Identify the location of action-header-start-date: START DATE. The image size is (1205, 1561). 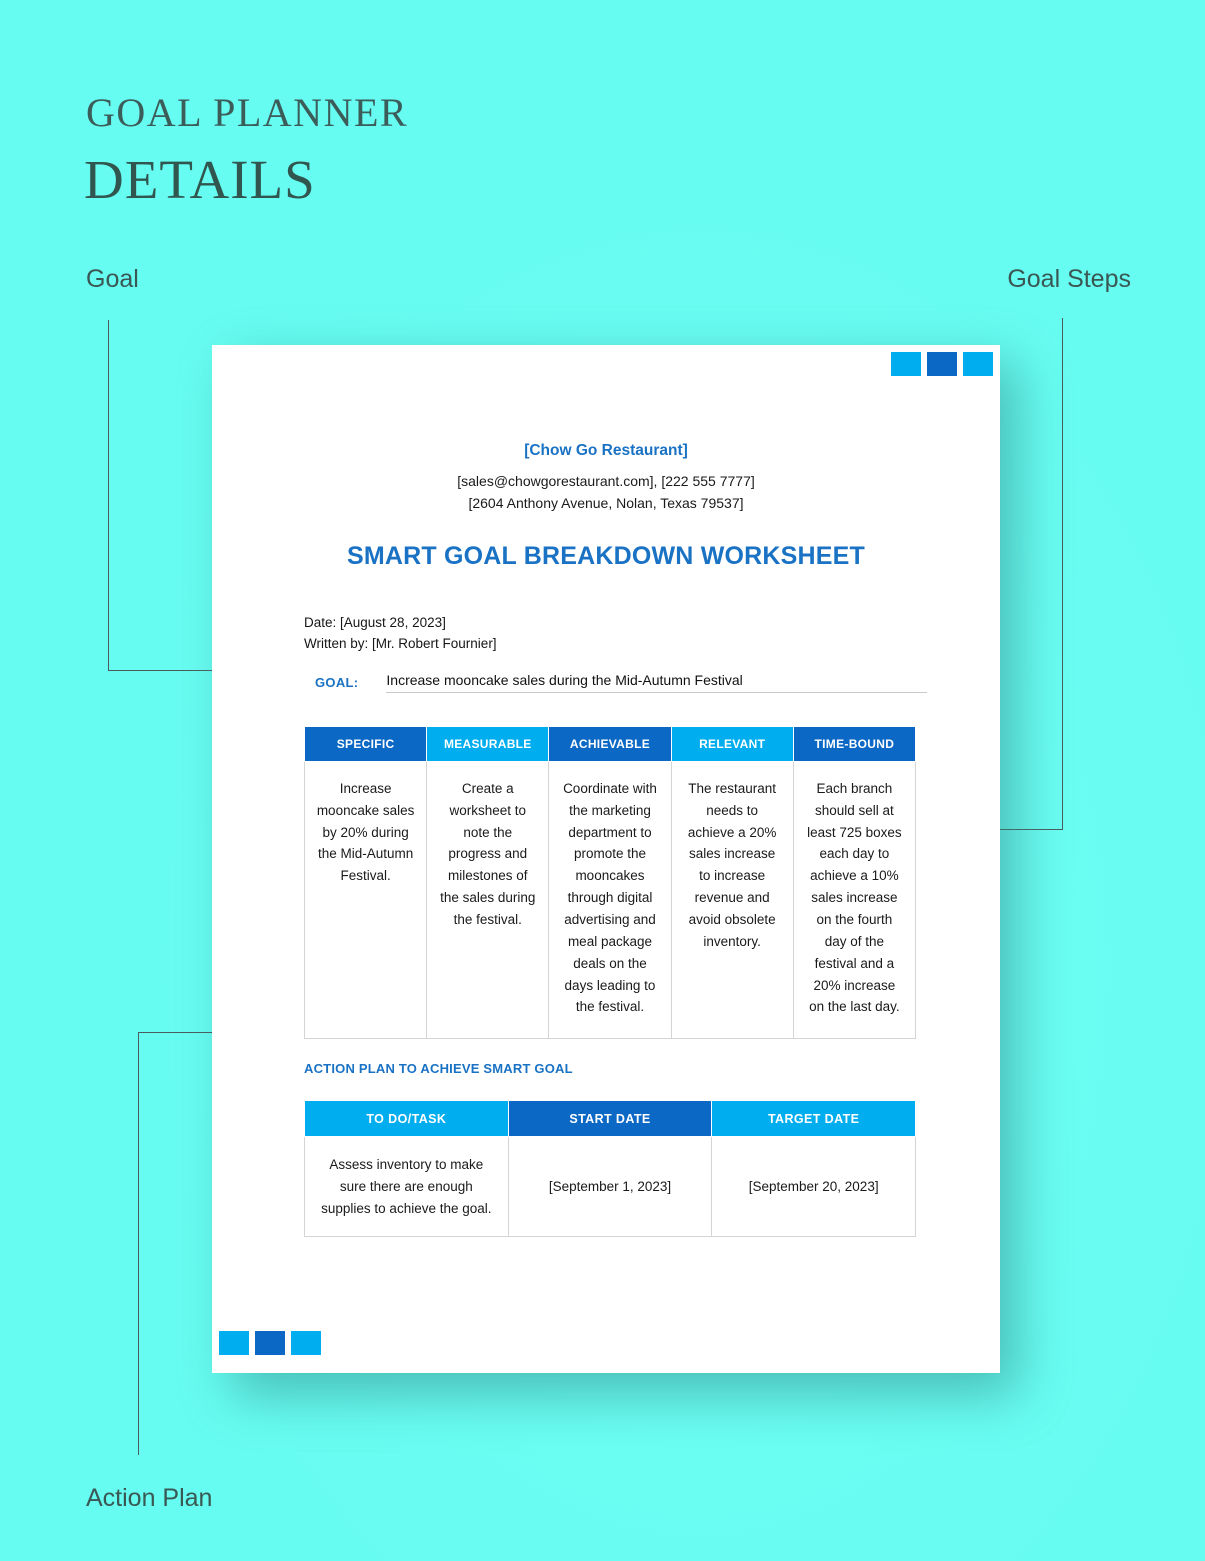
(610, 1119).